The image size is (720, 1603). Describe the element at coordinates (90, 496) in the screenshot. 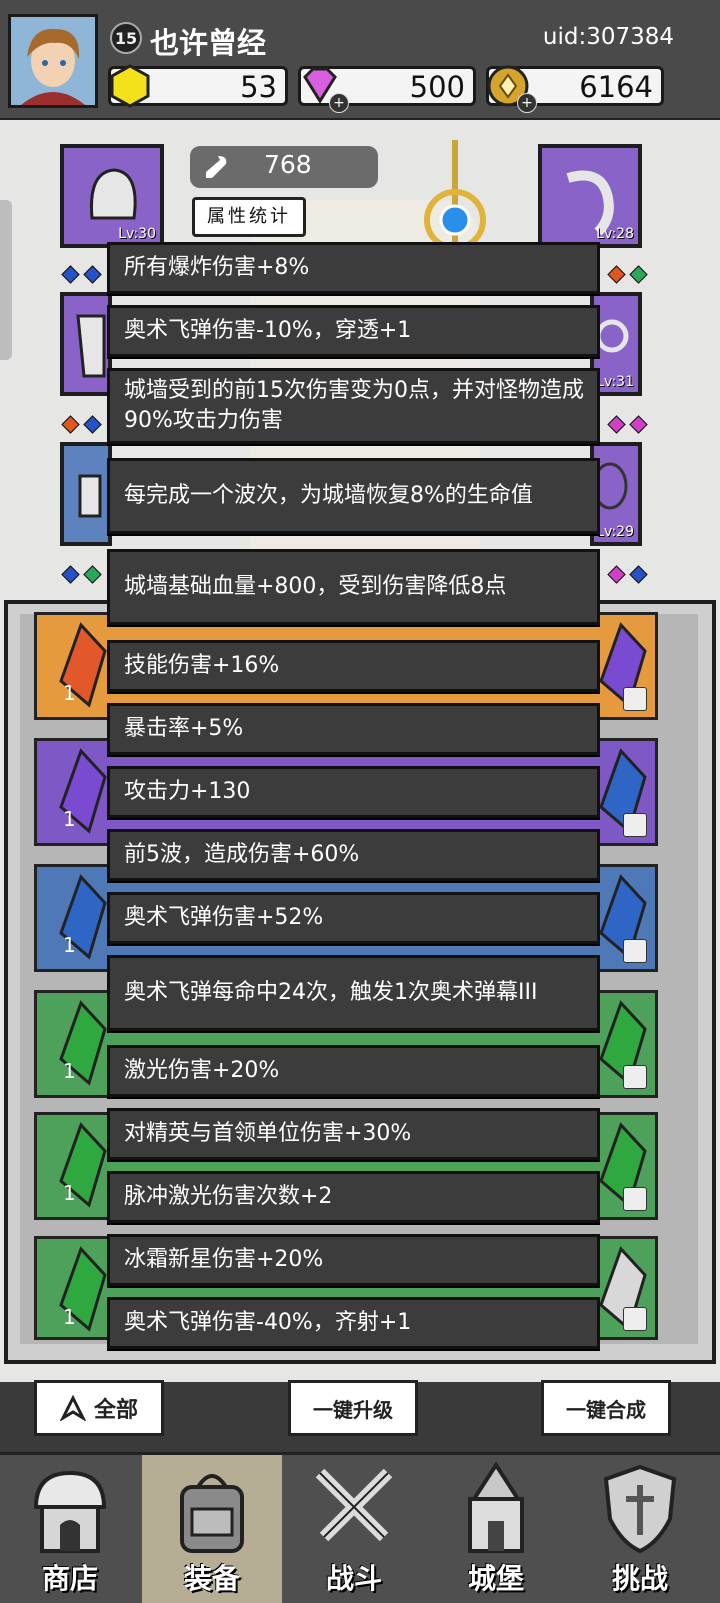

I see `boots-icon` at that location.